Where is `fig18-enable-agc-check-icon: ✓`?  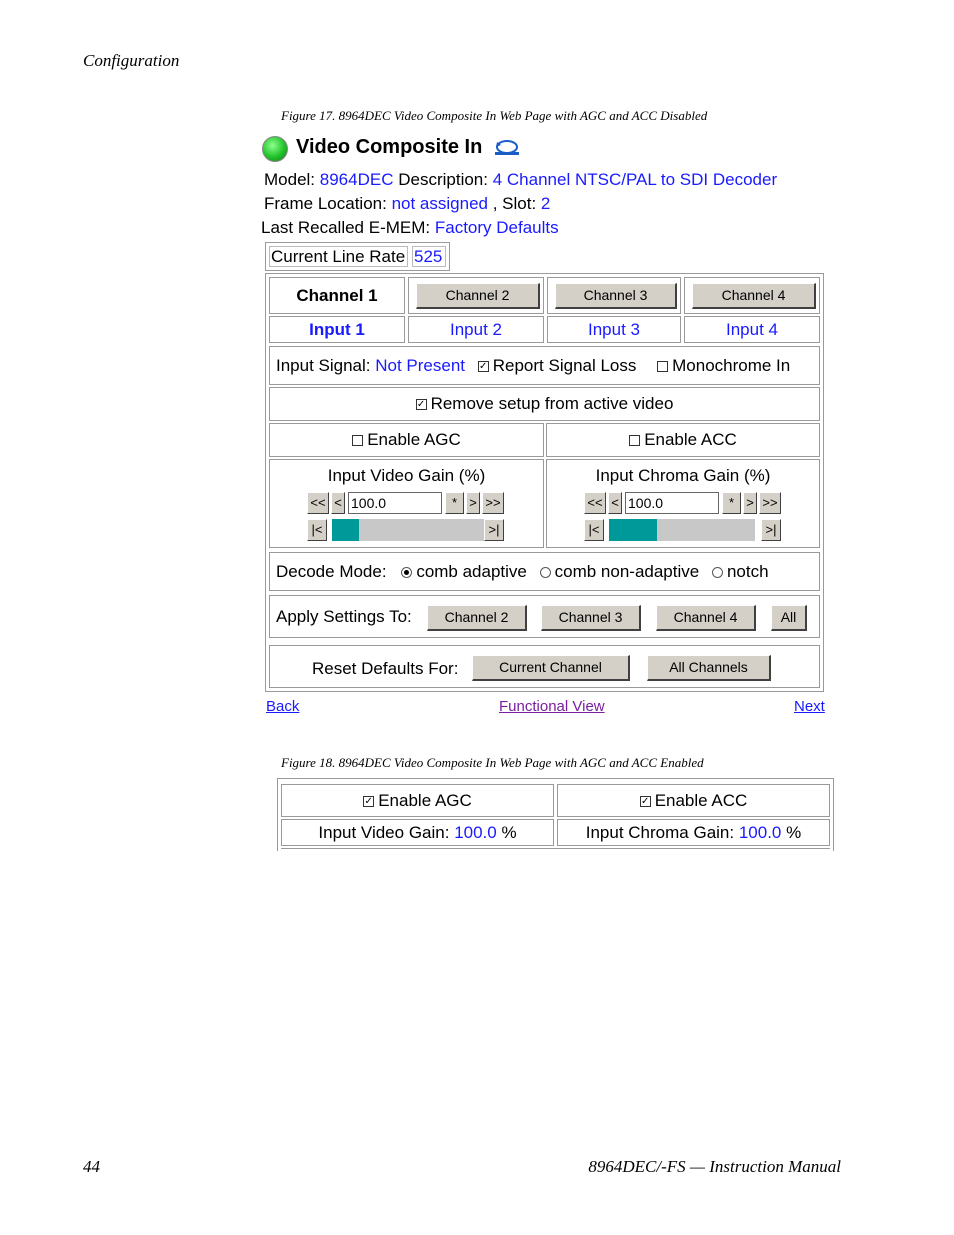 fig18-enable-agc-check-icon: ✓ is located at coordinates (369, 802).